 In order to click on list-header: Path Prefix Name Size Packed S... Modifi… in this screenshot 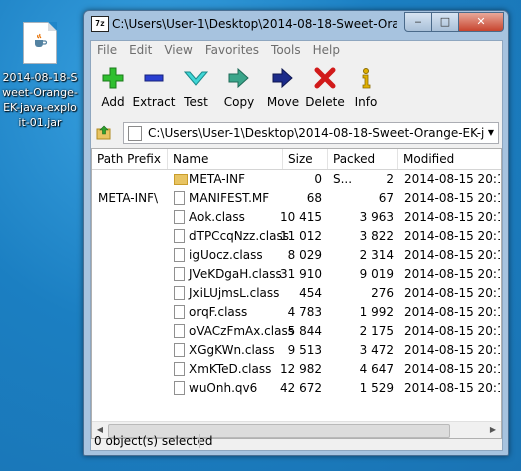, I will do `click(296, 167)`.